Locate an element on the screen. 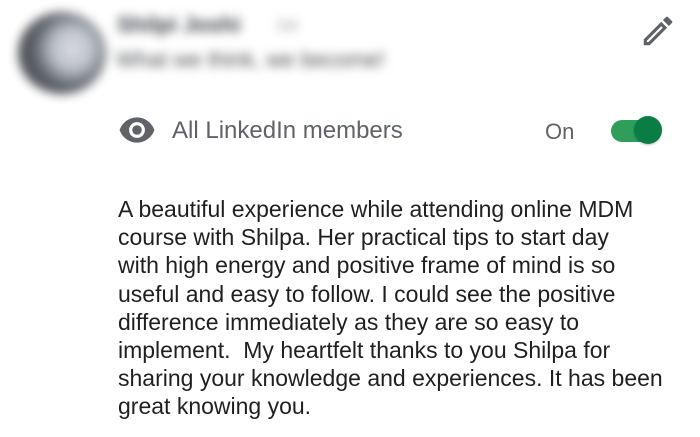  pencil-icon is located at coordinates (658, 31).